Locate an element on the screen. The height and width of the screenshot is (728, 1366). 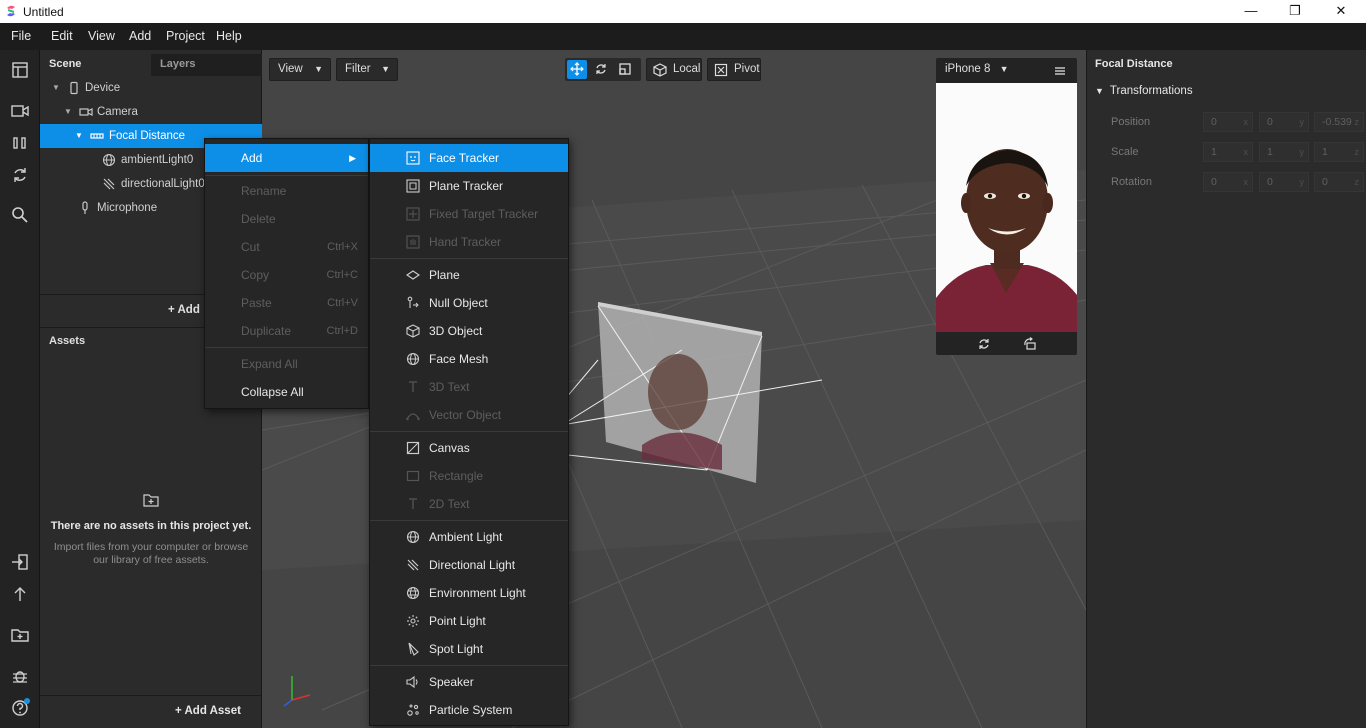
view-dropdown: View ▼ is located at coordinates (300, 69).